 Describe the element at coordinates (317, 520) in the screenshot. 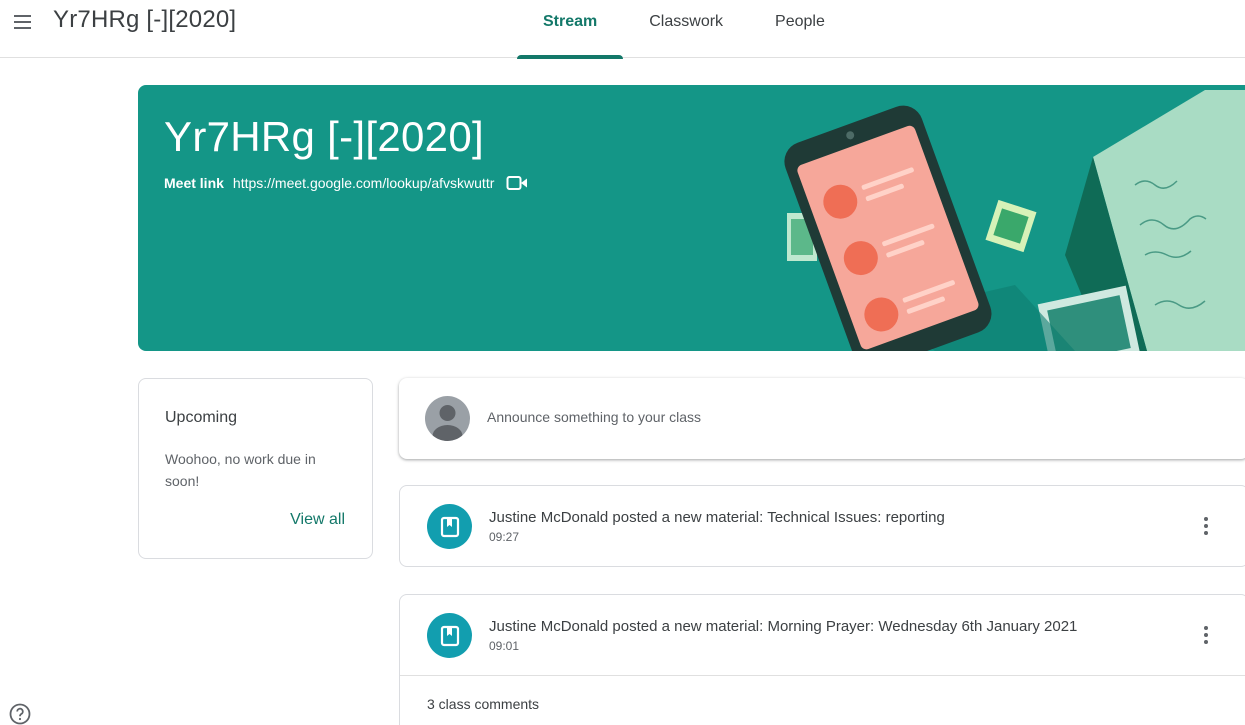

I see `view-all-link: View all` at that location.